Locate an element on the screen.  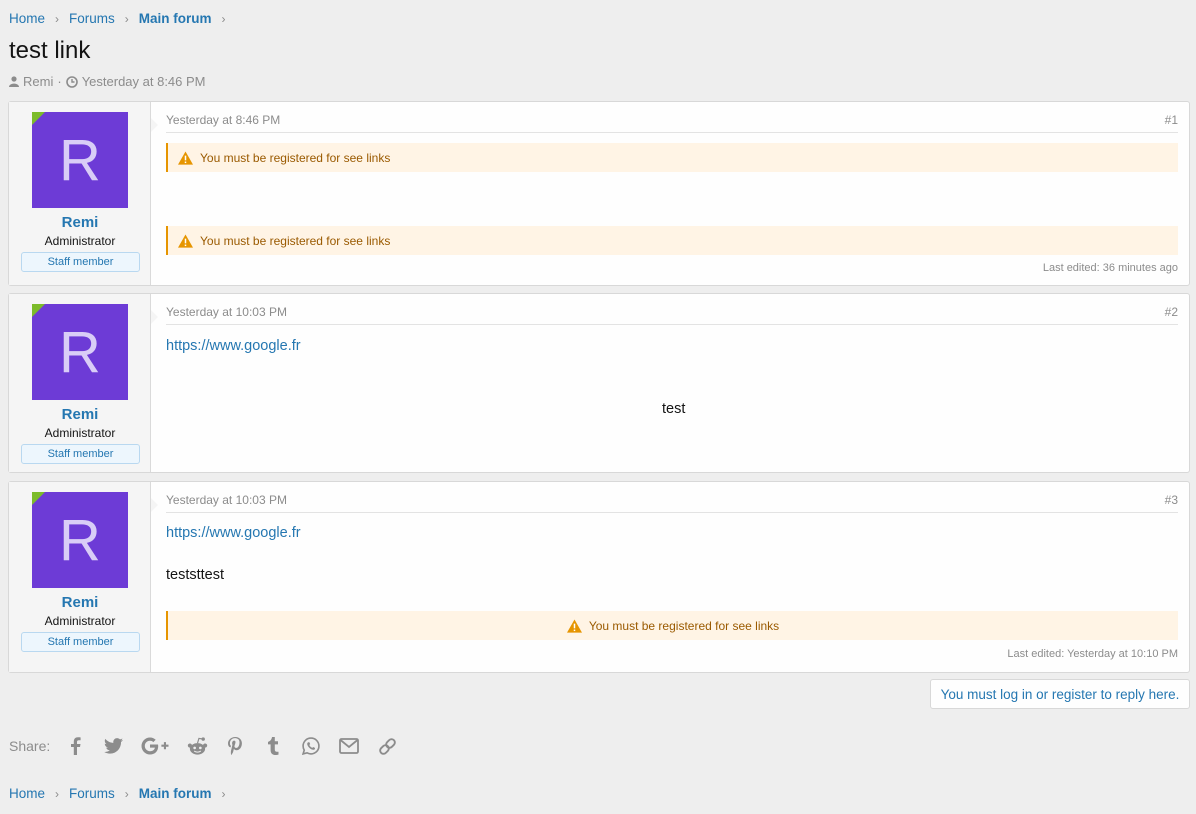
post-number-link: #2 is located at coordinates (1171, 312).